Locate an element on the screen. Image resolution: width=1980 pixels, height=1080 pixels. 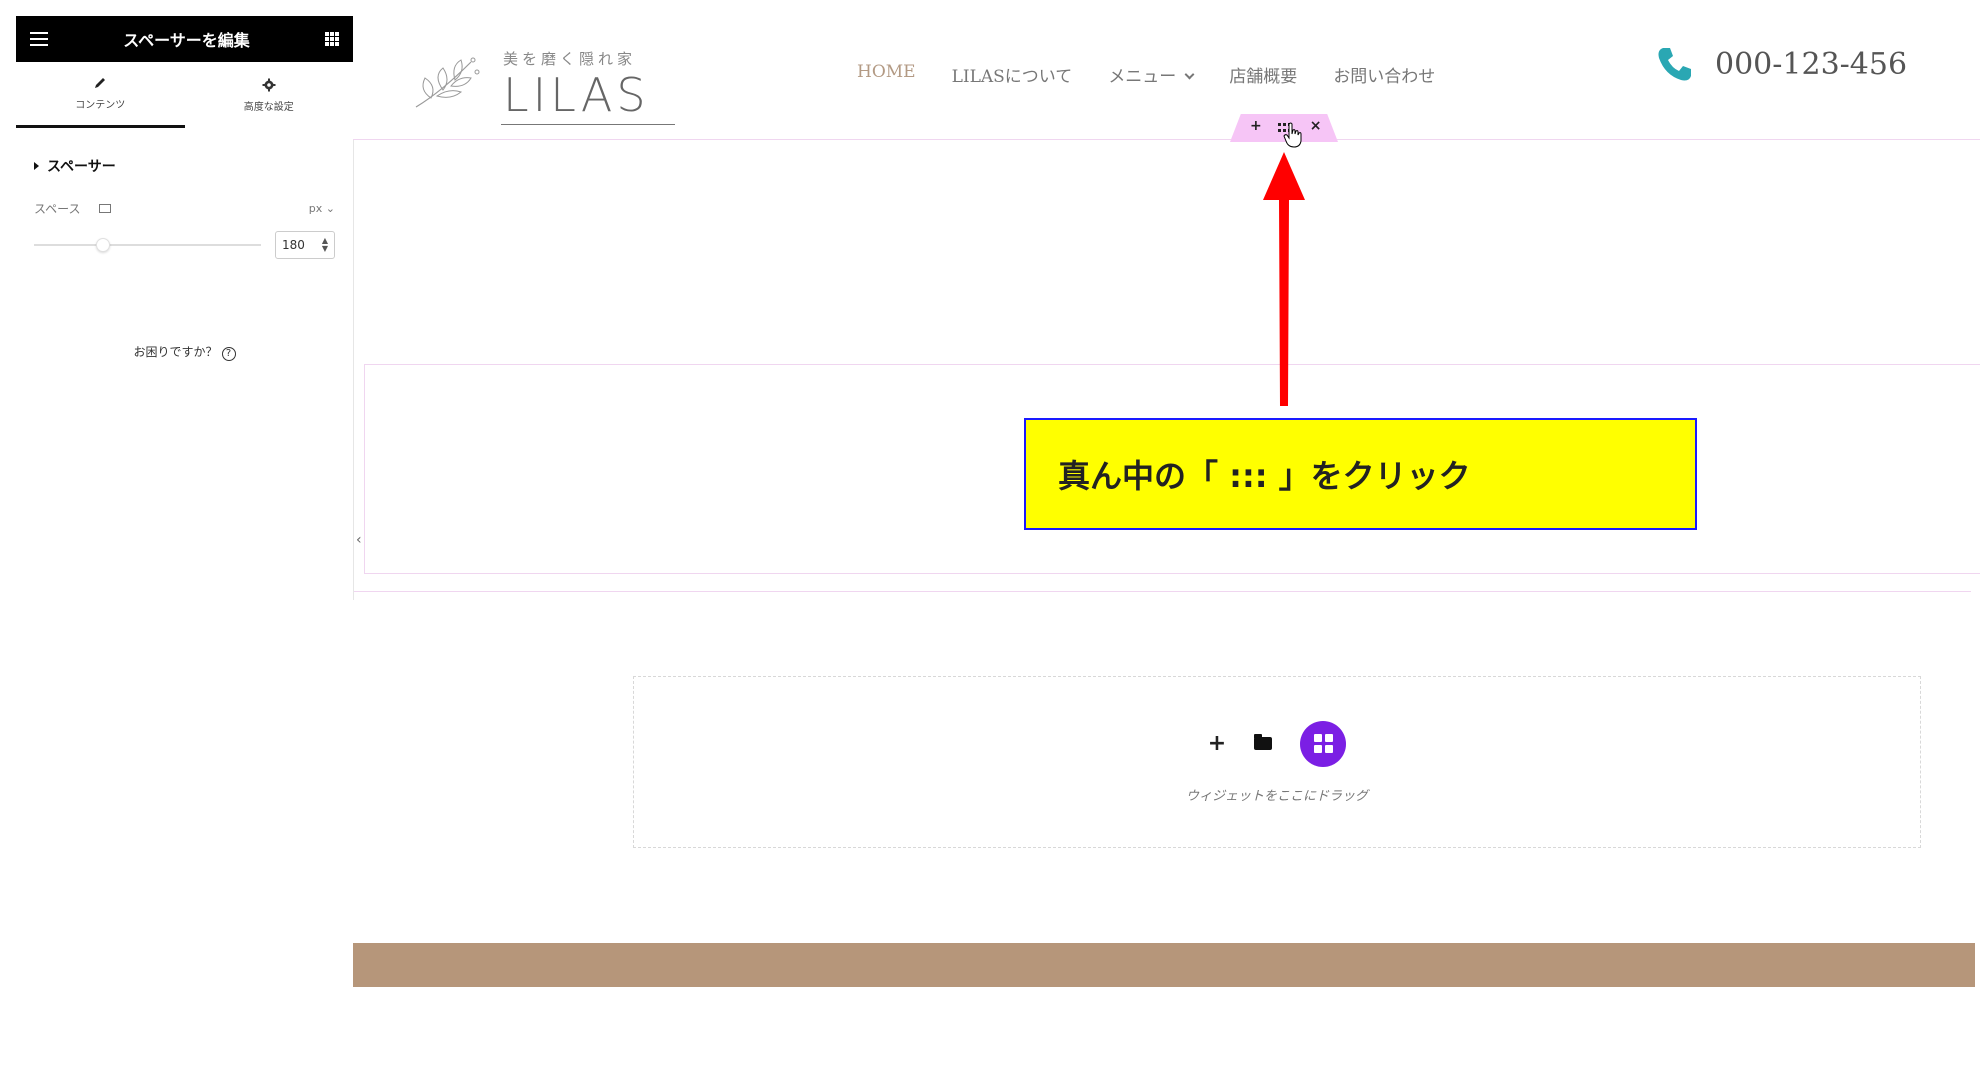
slider-row: 180 ▲ ▼ is located at coordinates (184, 245).